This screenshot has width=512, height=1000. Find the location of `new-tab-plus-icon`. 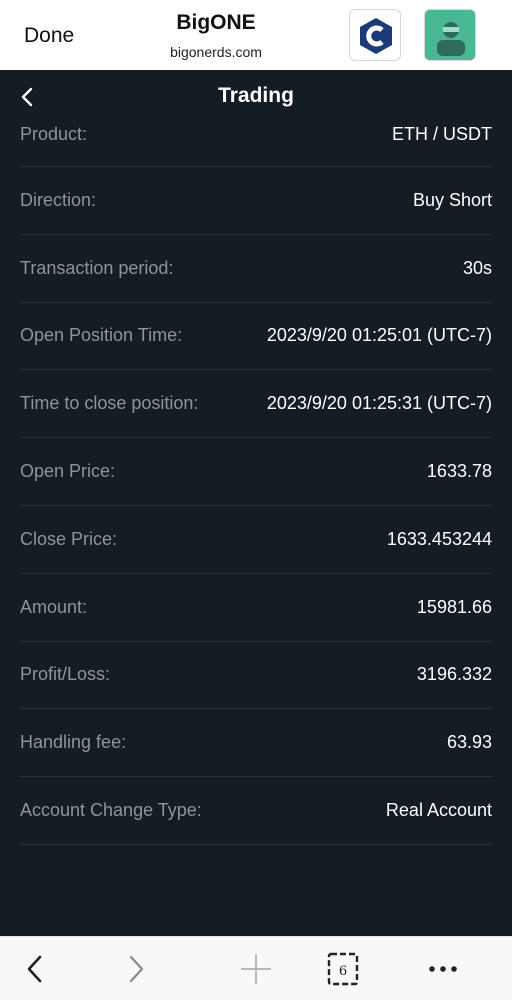

new-tab-plus-icon is located at coordinates (256, 971).